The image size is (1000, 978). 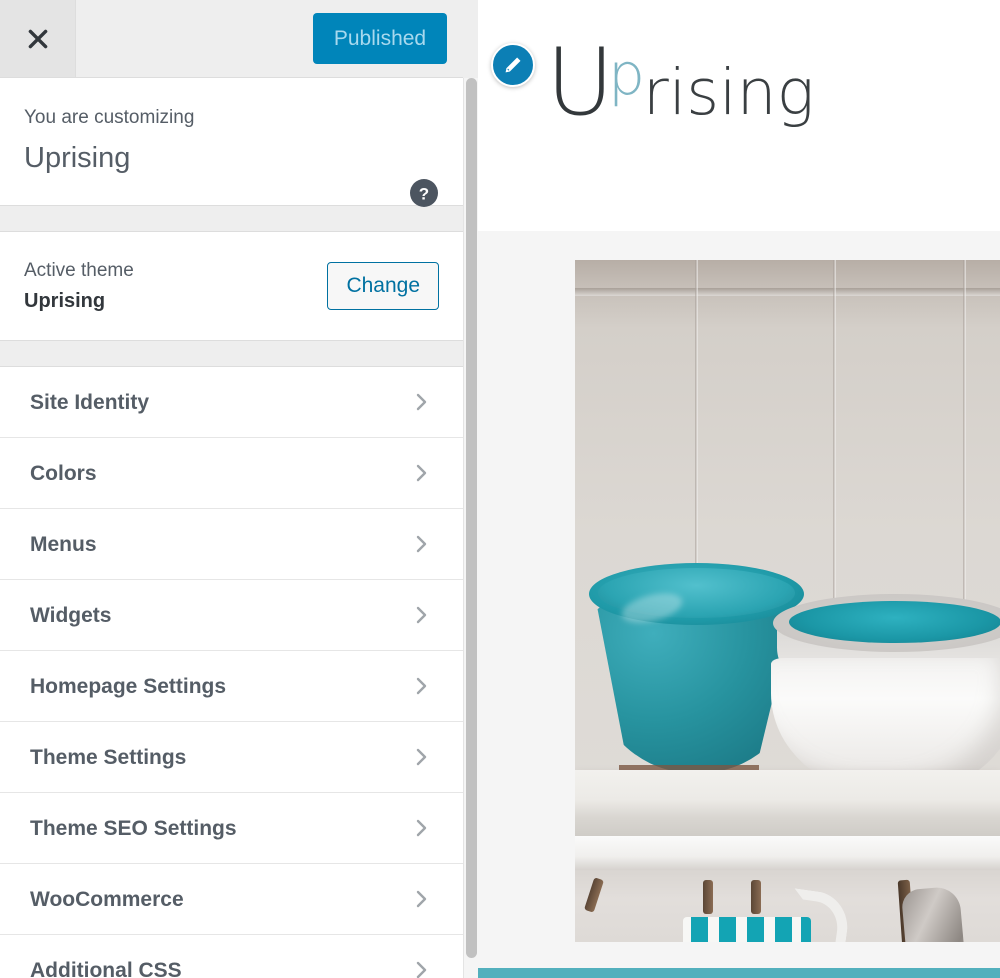 I want to click on edit-shortcut-button, so click(x=513, y=65).